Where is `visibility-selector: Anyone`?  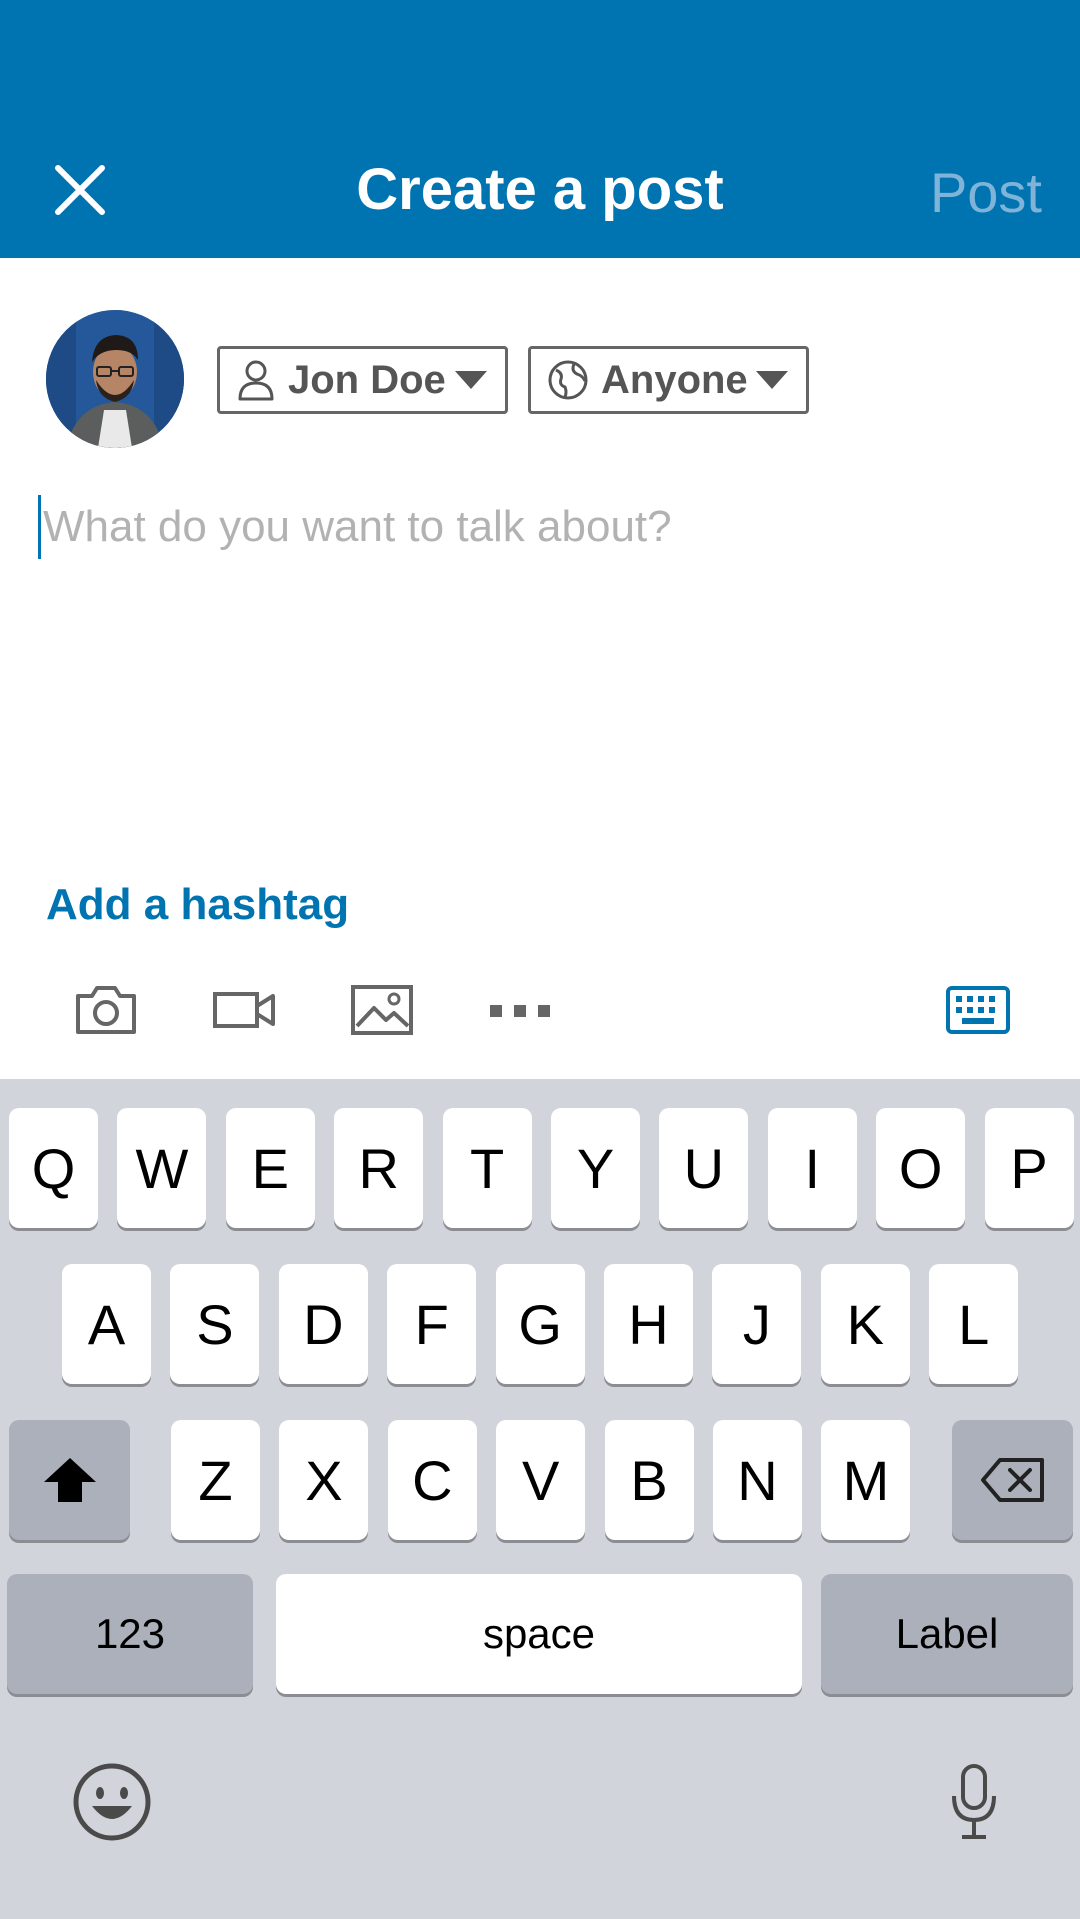 visibility-selector: Anyone is located at coordinates (668, 380).